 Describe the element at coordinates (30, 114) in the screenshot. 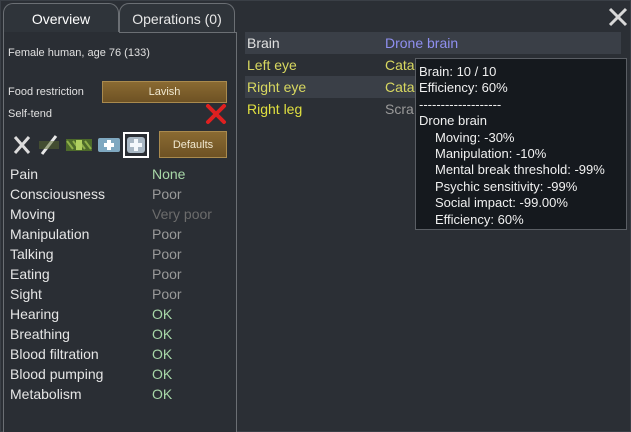

I see `self-tend-label: Self-tend` at that location.